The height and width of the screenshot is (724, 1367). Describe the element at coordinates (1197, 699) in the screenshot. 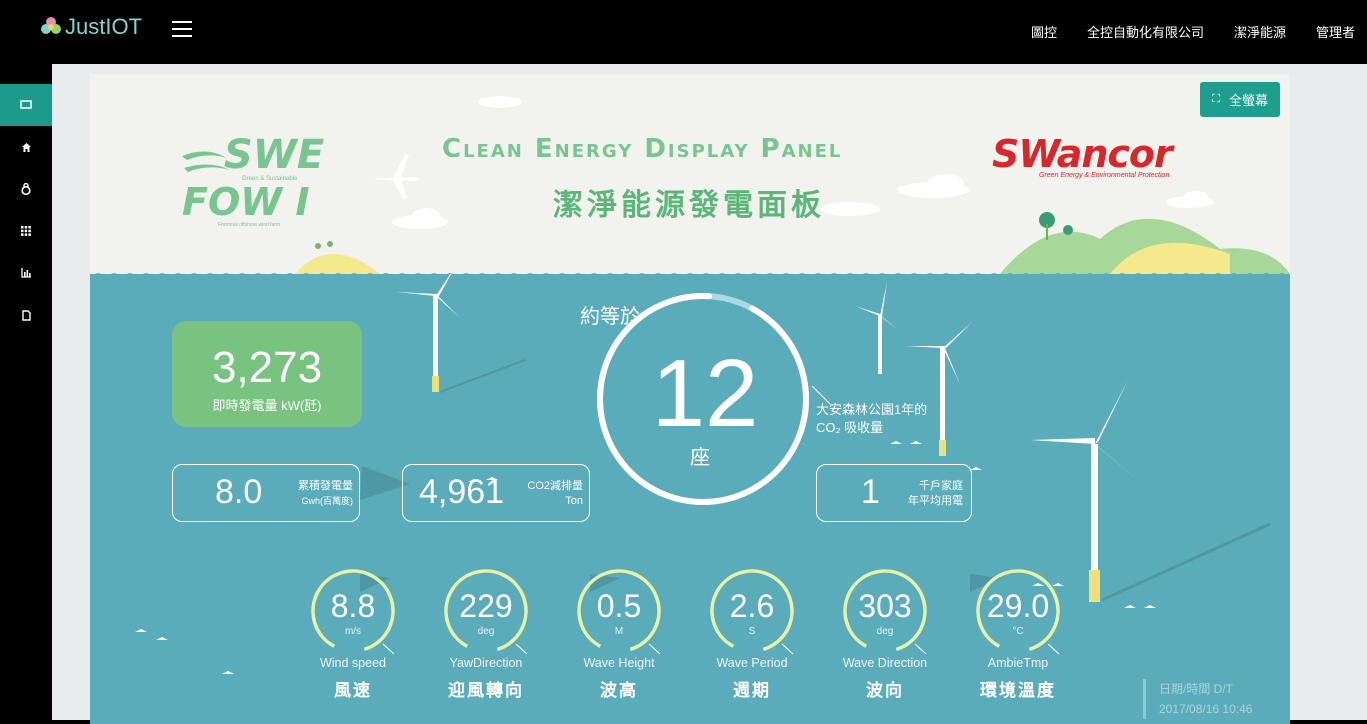

I see `datetime-block: 日期/時間 D/T 2017/08/16 10:46` at that location.